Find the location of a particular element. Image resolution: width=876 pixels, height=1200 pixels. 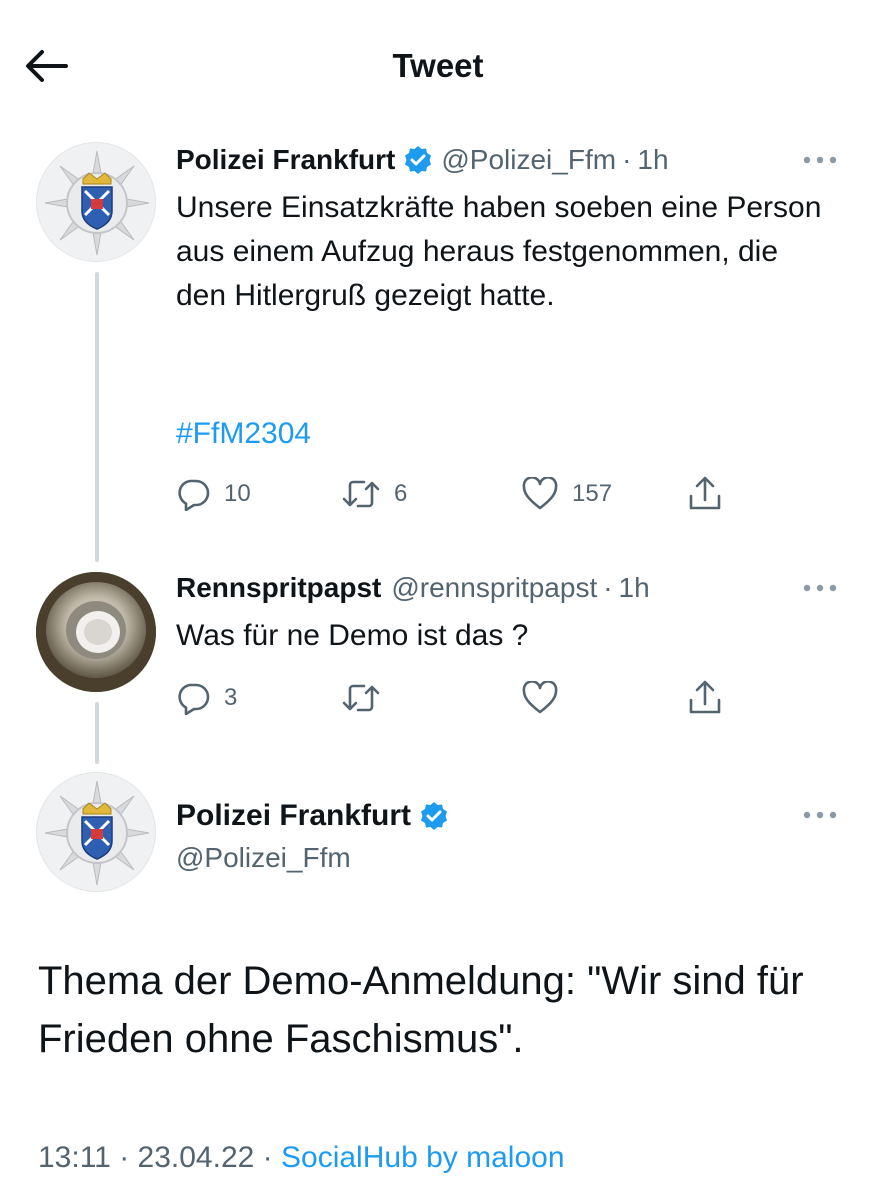

hashtag-link: #FfM2304 is located at coordinates (243, 434).